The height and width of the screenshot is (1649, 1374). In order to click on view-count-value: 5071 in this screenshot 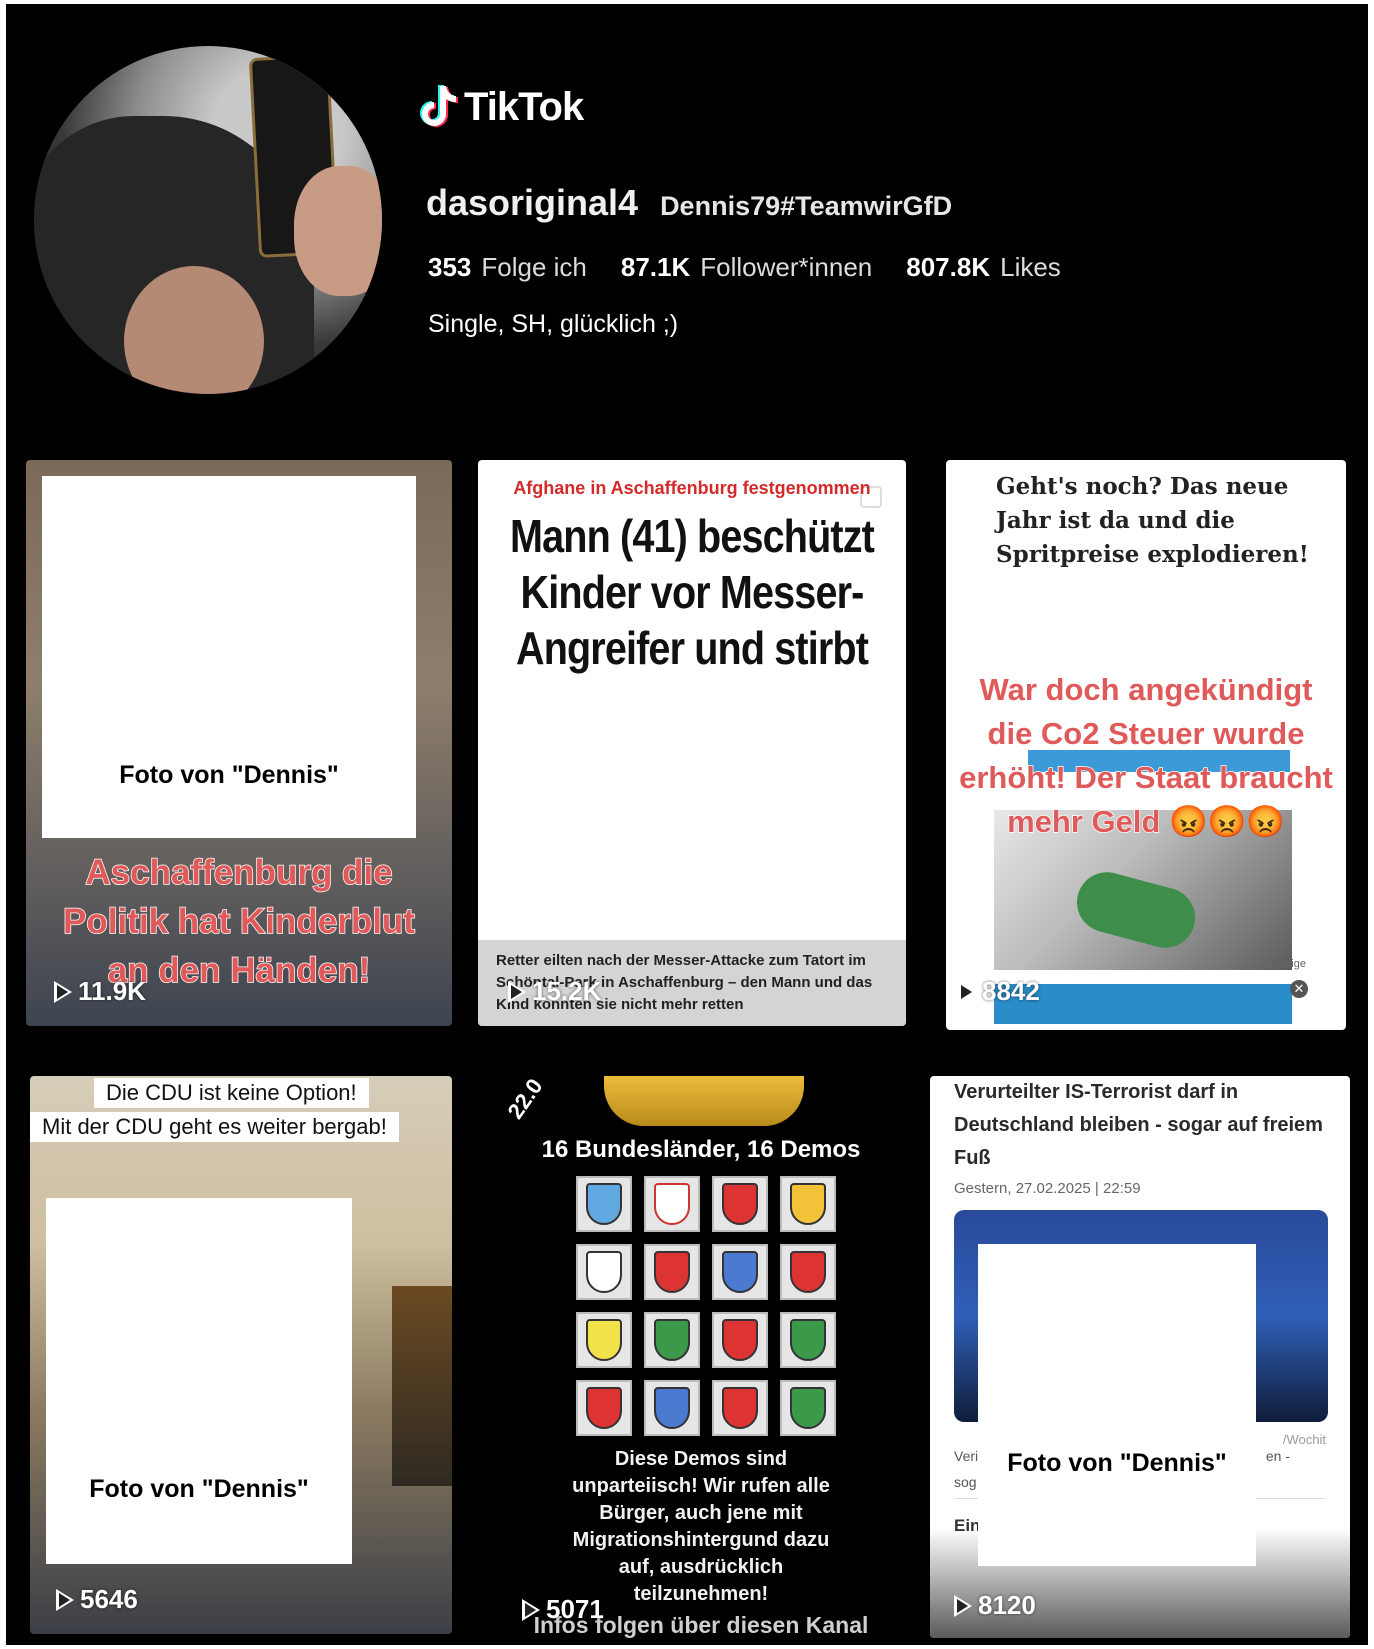, I will do `click(575, 1609)`.